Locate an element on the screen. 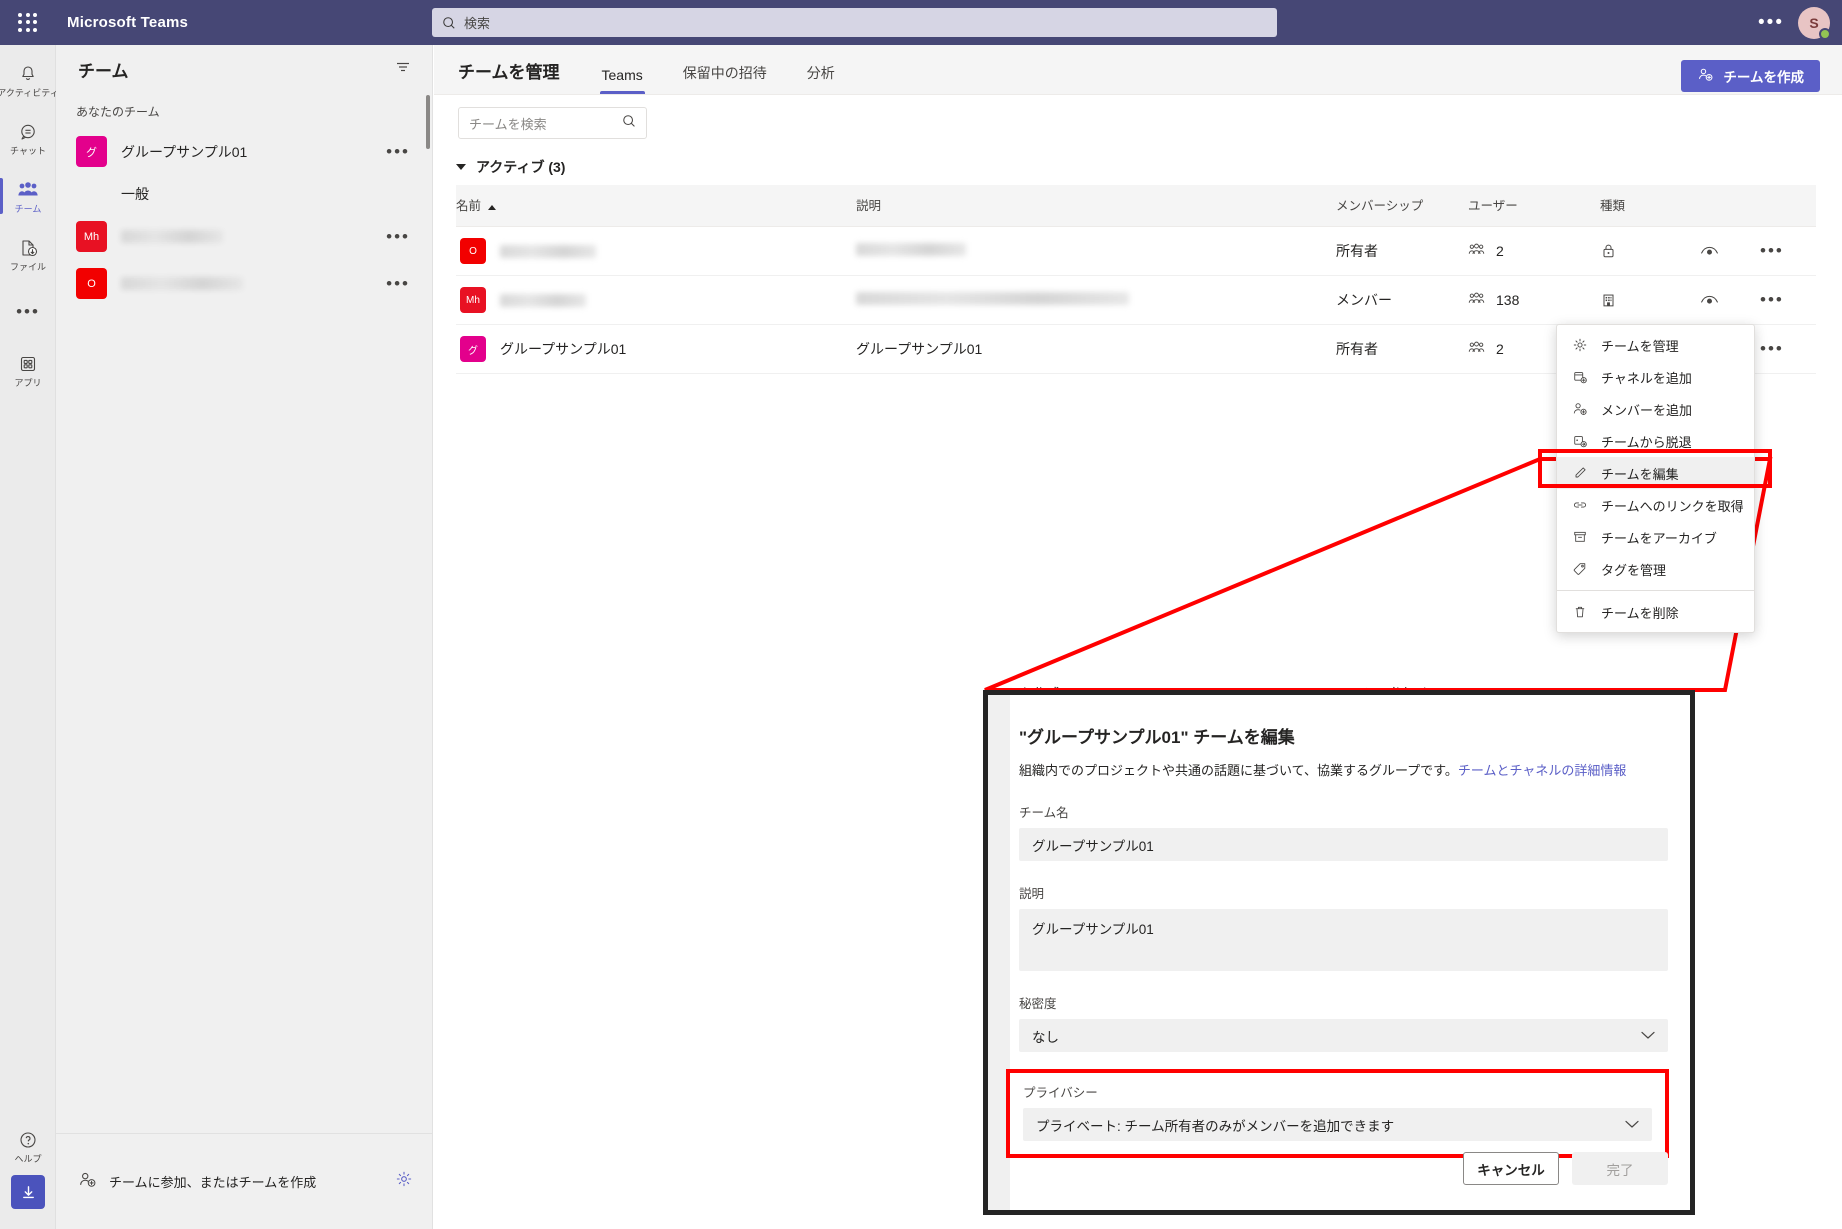  menu-item-leave-team: チームから脱退 is located at coordinates (1655, 441).